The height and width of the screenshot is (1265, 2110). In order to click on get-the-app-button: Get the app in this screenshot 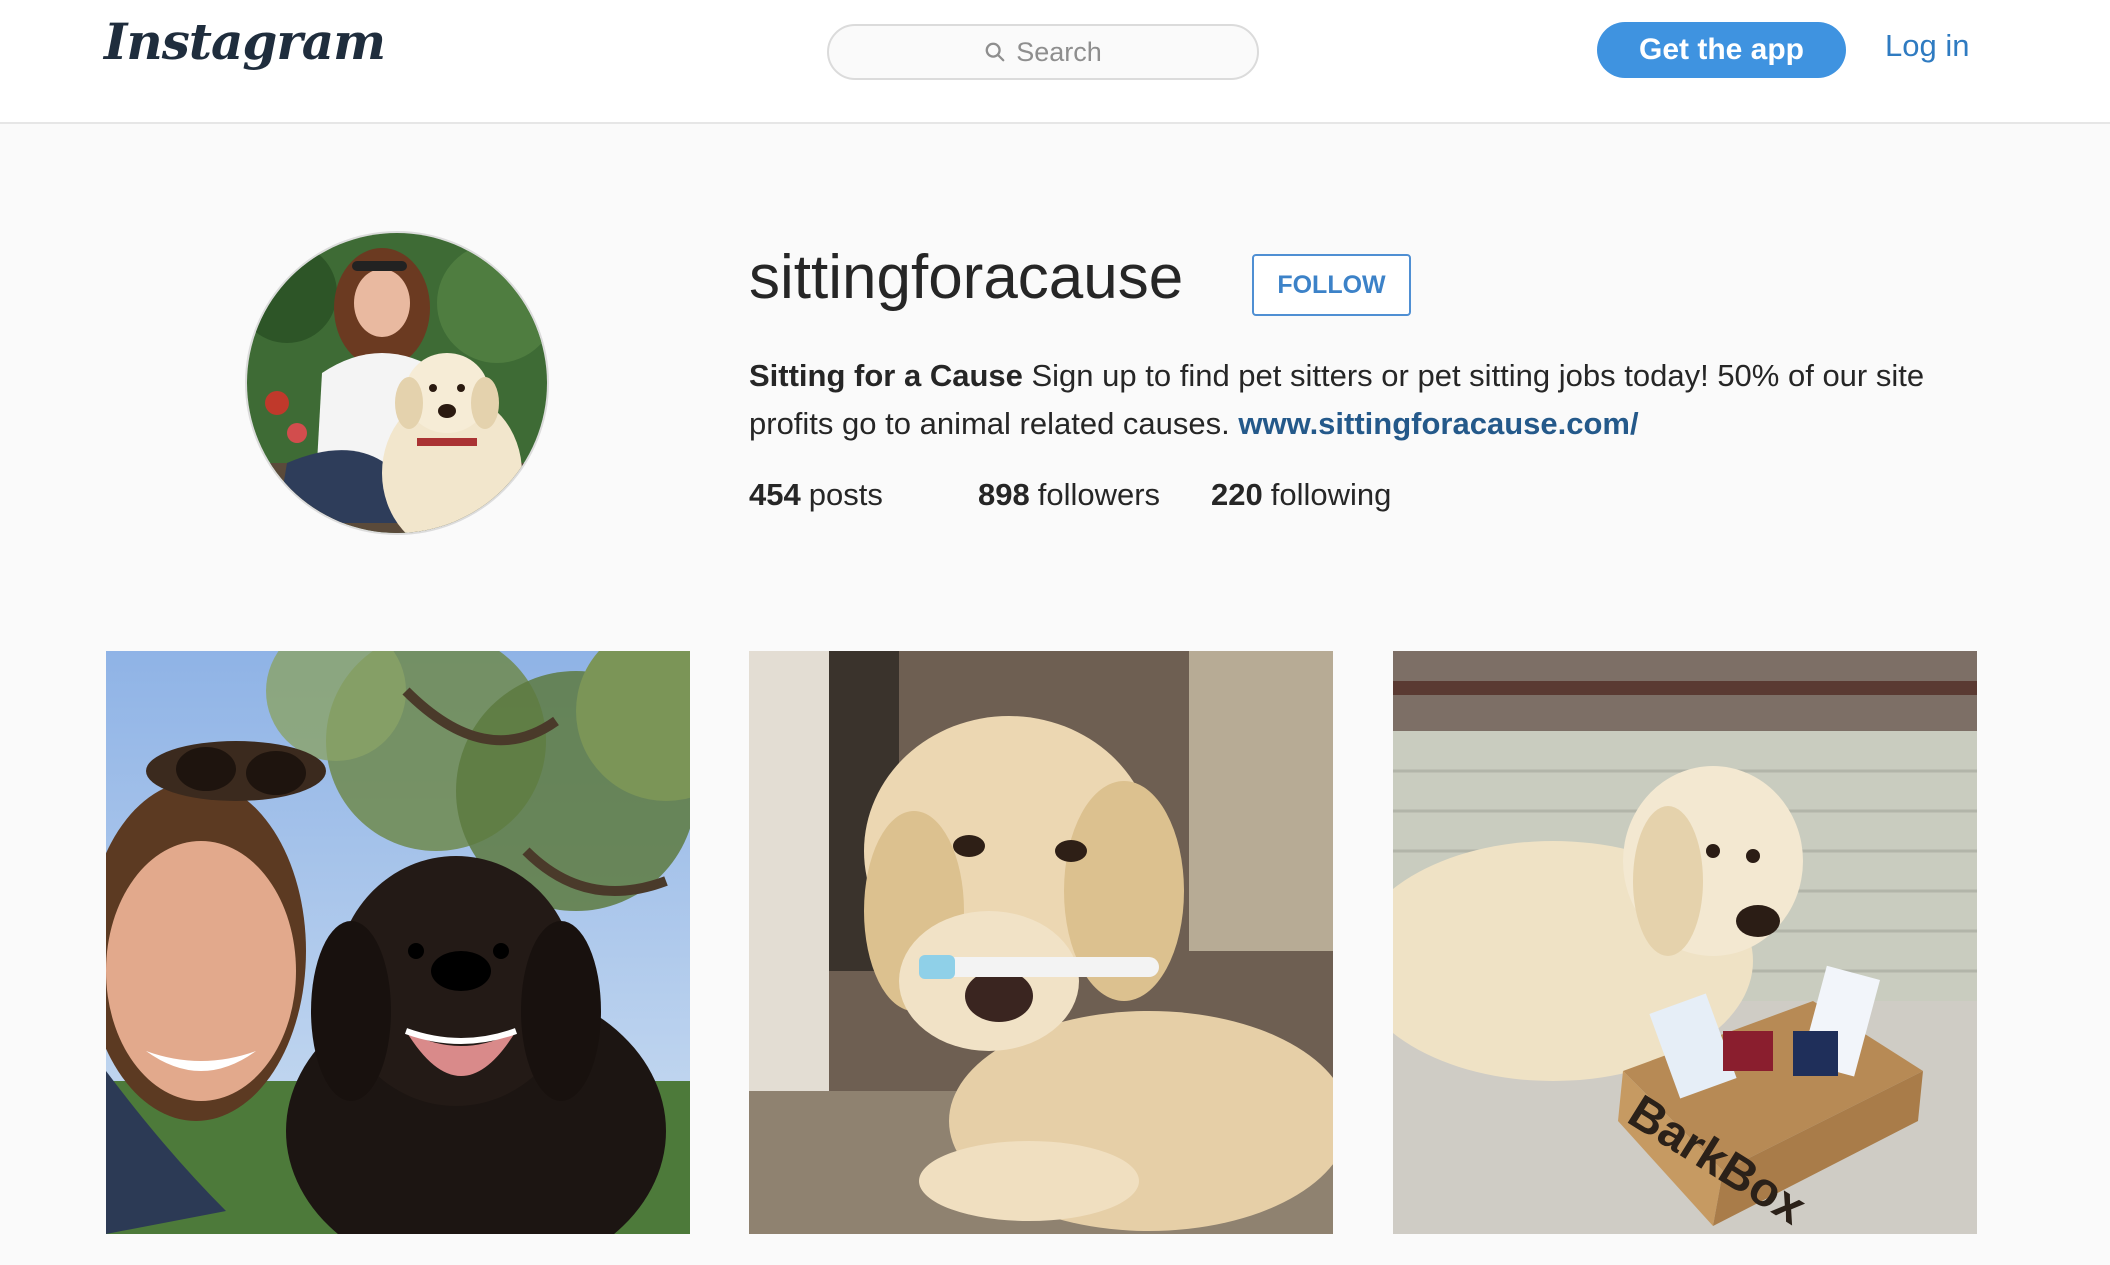, I will do `click(1721, 50)`.